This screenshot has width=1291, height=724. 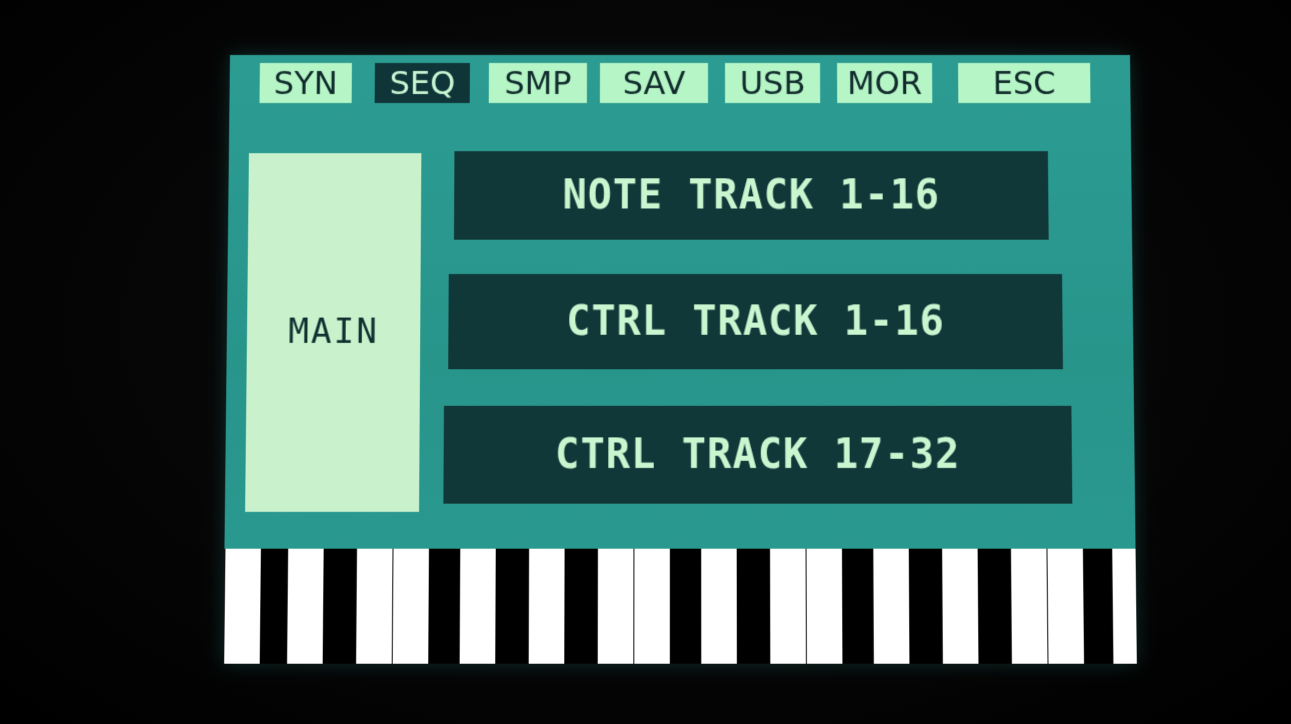 What do you see at coordinates (654, 83) in the screenshot?
I see `tab-sav: SAV` at bounding box center [654, 83].